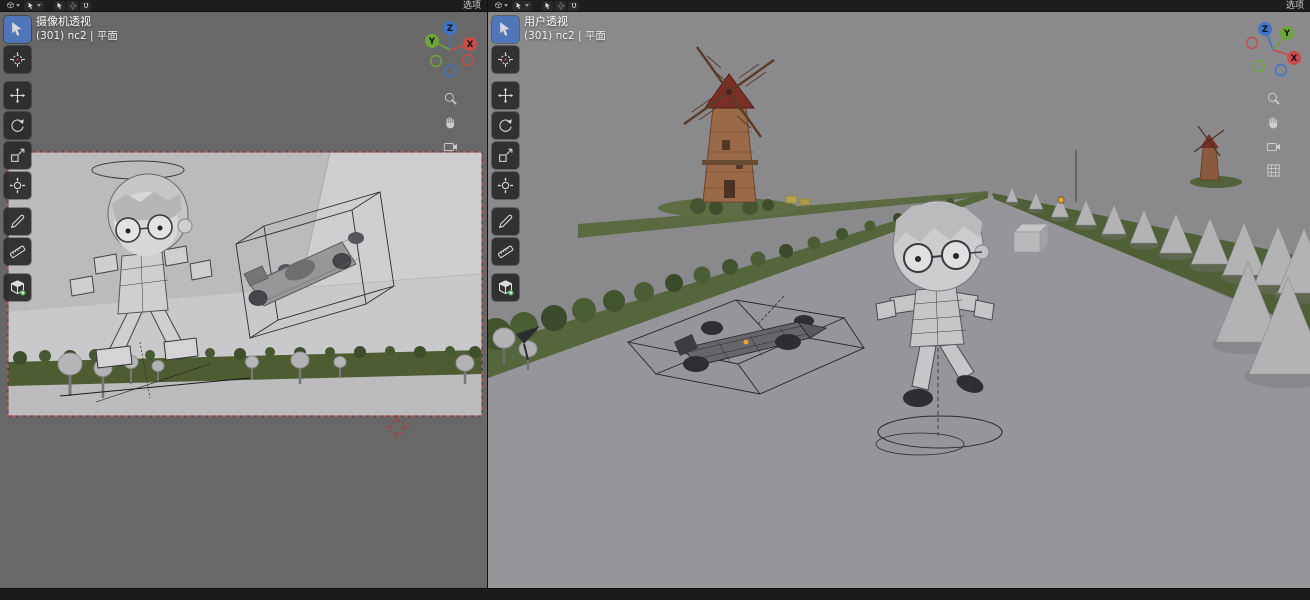  I want to click on bottom-editor-header, so click(655, 594).